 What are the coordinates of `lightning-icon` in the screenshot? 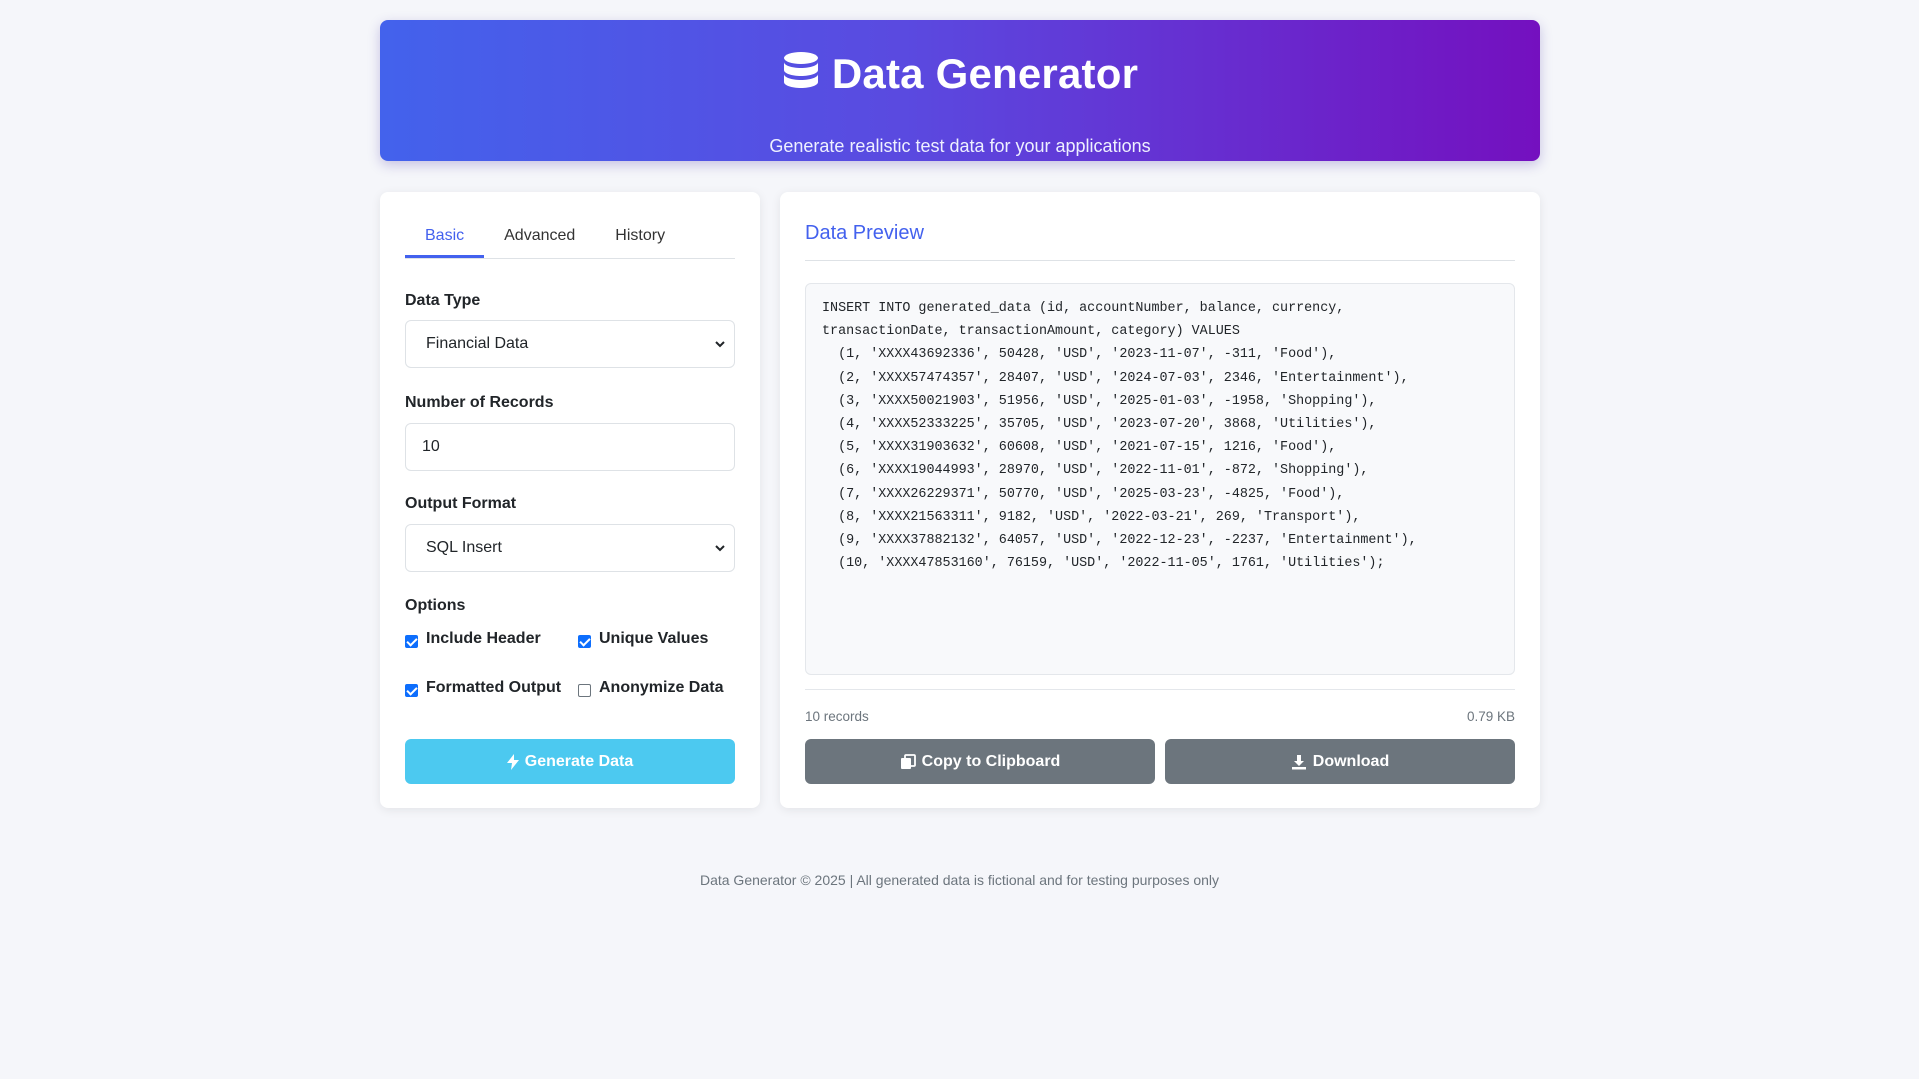 It's located at (512, 761).